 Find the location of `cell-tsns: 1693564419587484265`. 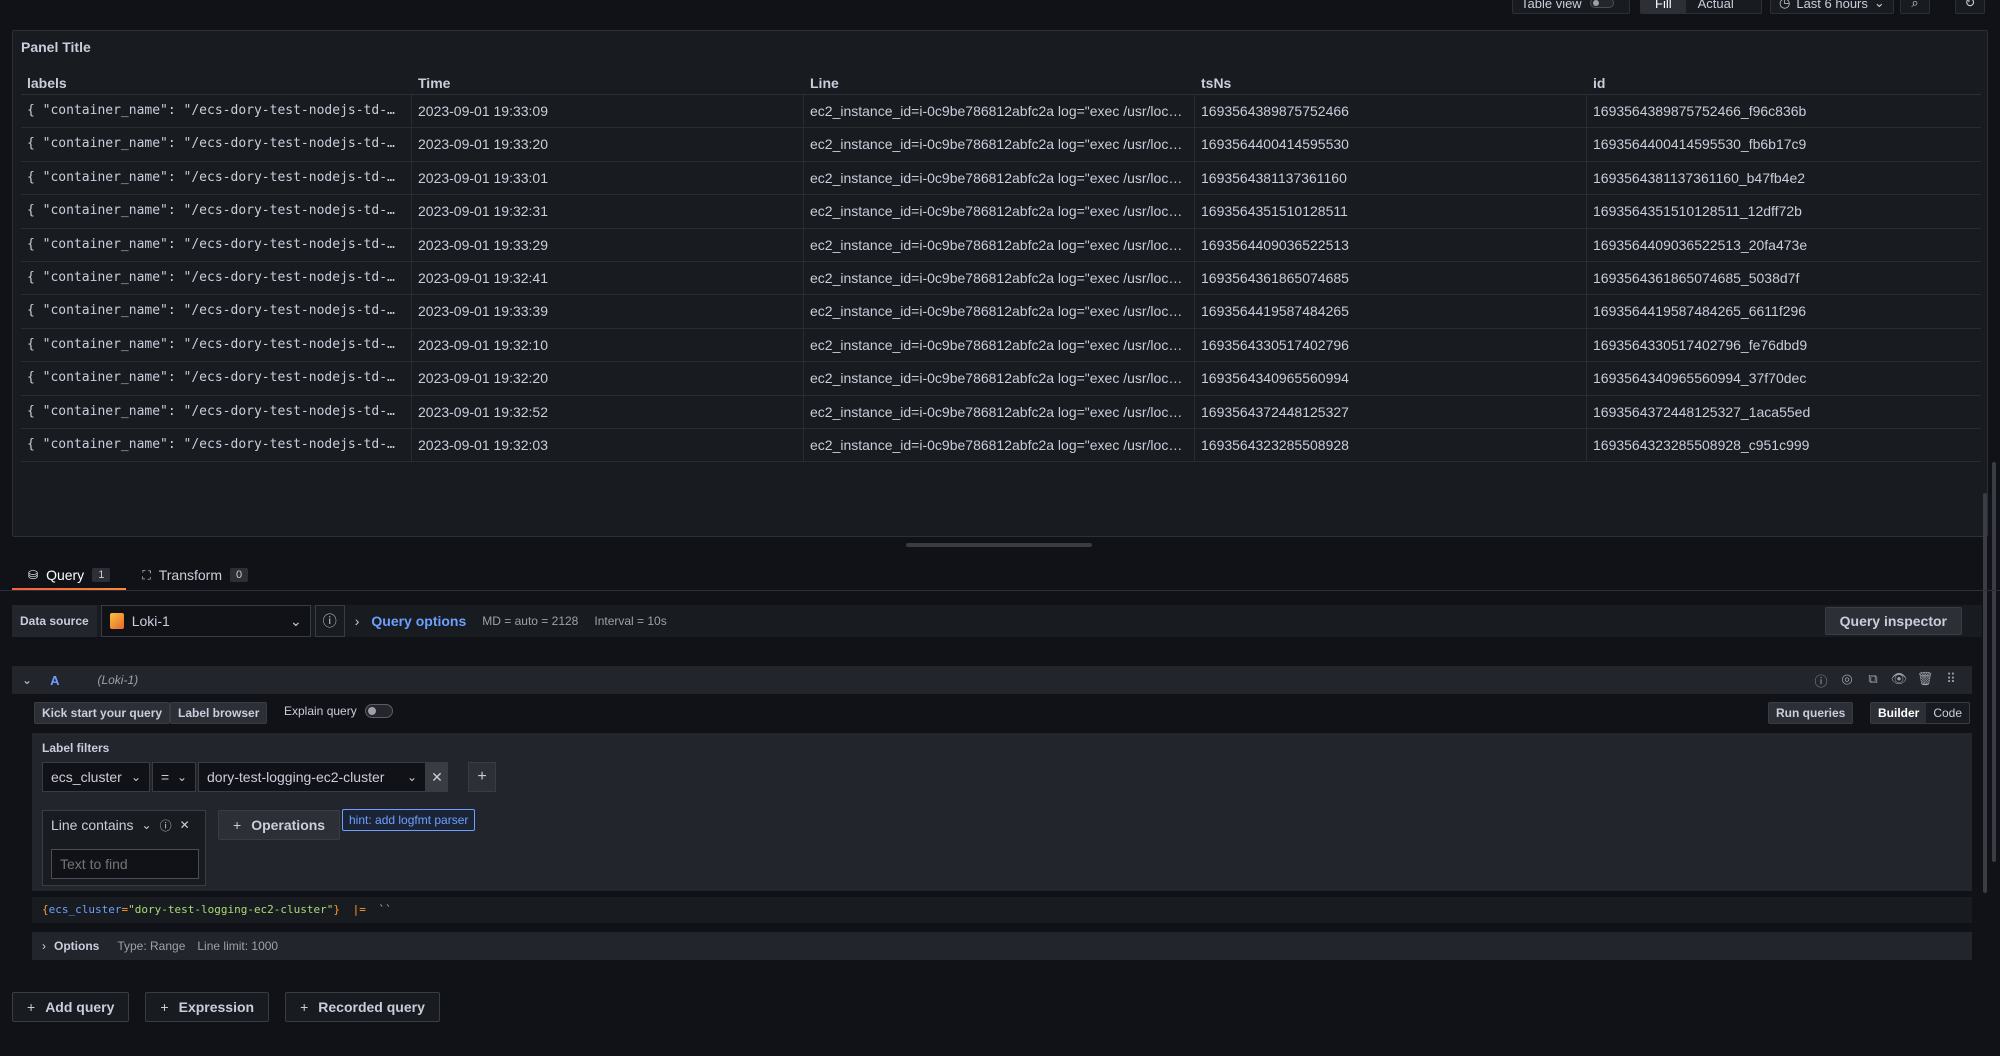

cell-tsns: 1693564419587484265 is located at coordinates (1391, 311).